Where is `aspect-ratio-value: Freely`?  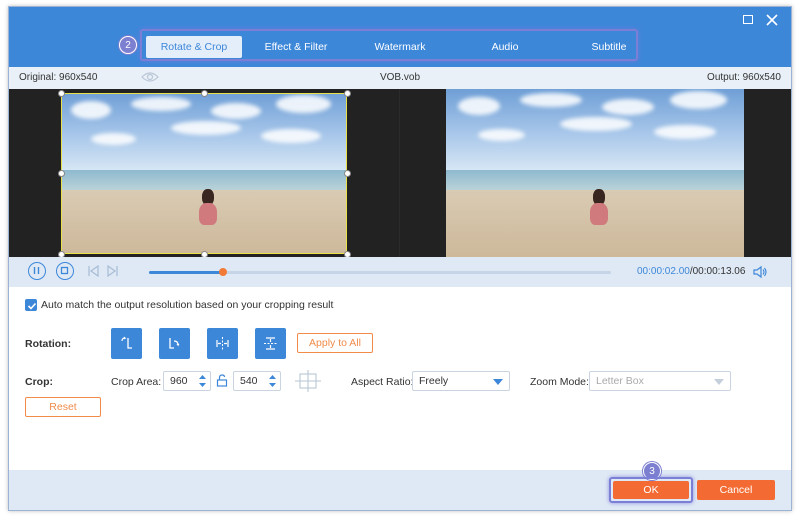 aspect-ratio-value: Freely is located at coordinates (434, 381).